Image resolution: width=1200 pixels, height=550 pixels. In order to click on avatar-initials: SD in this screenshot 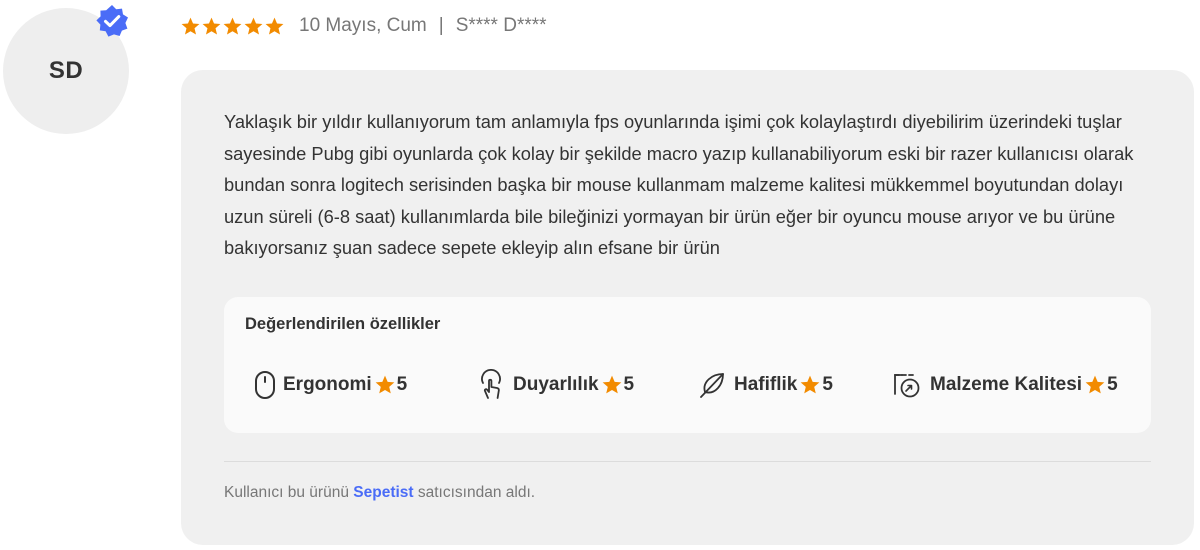, I will do `click(66, 70)`.